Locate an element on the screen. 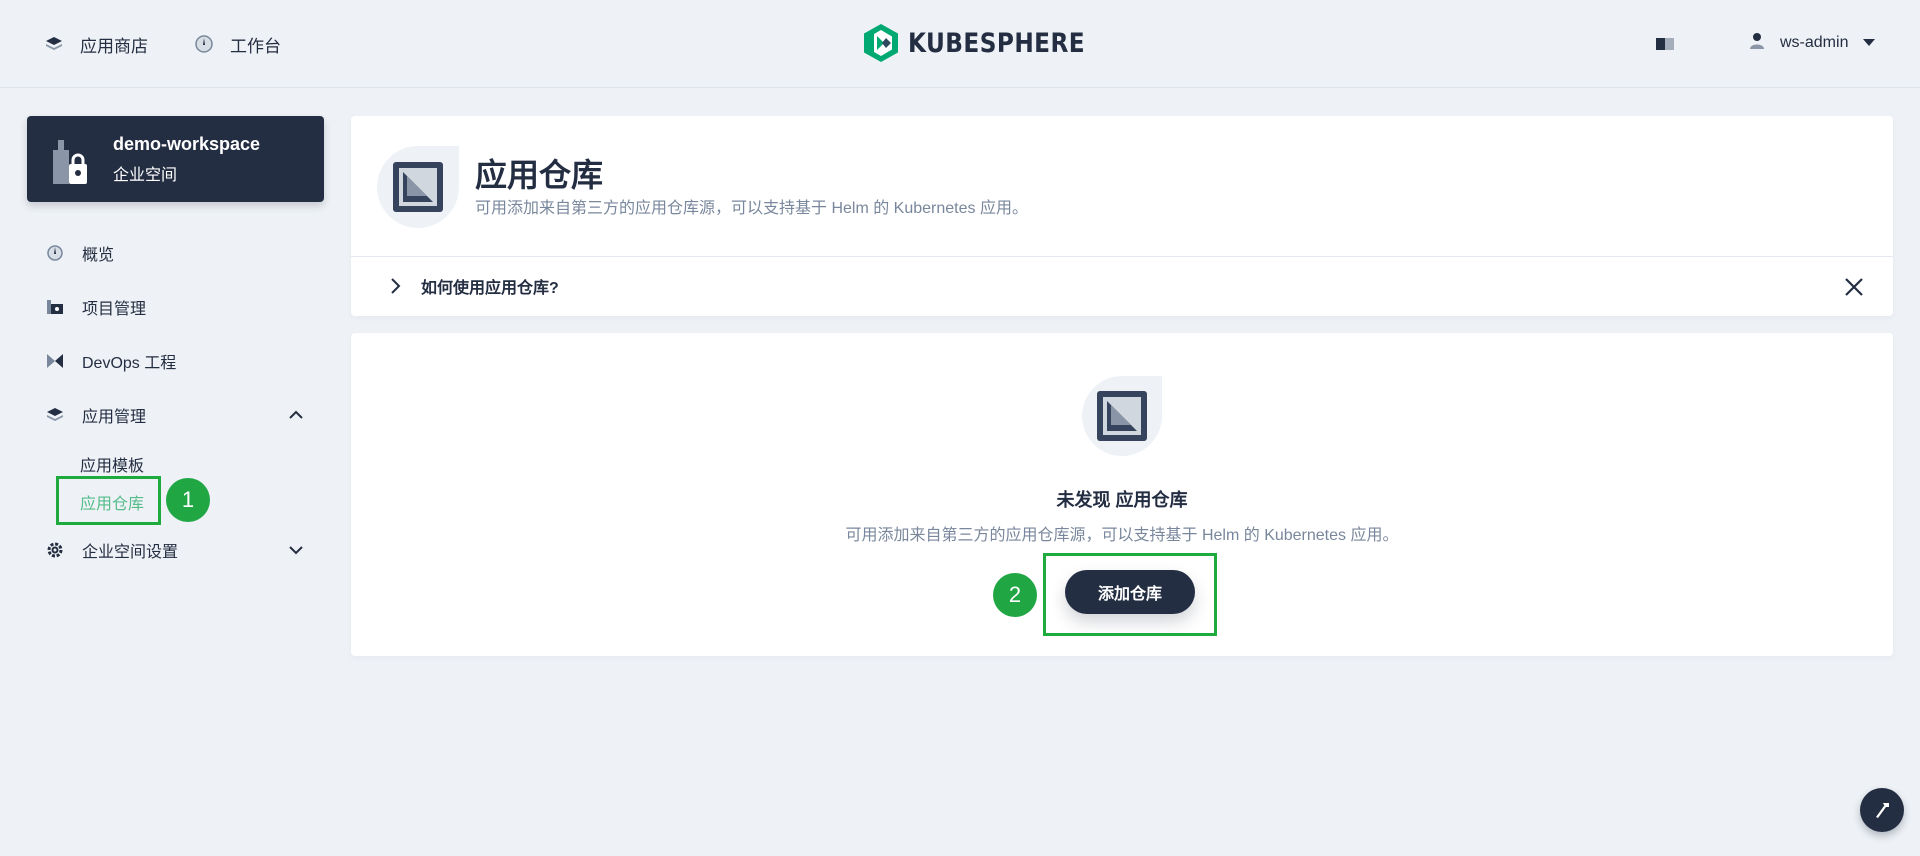 The height and width of the screenshot is (856, 1920). kubesphere-logo: KUBESPHERE is located at coordinates (989, 43).